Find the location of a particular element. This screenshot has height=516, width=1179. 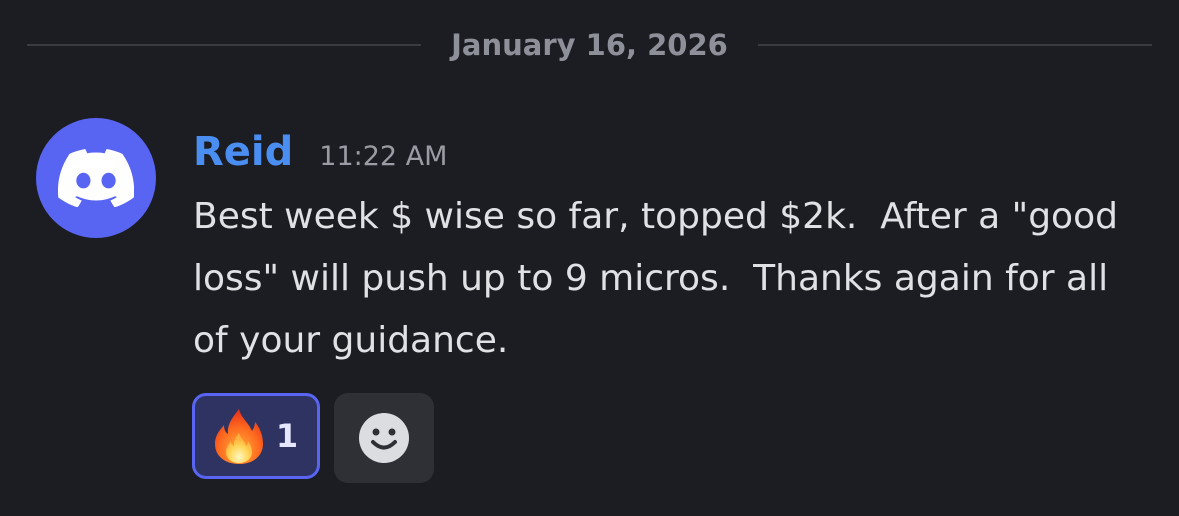

divider-line-right is located at coordinates (954, 45).